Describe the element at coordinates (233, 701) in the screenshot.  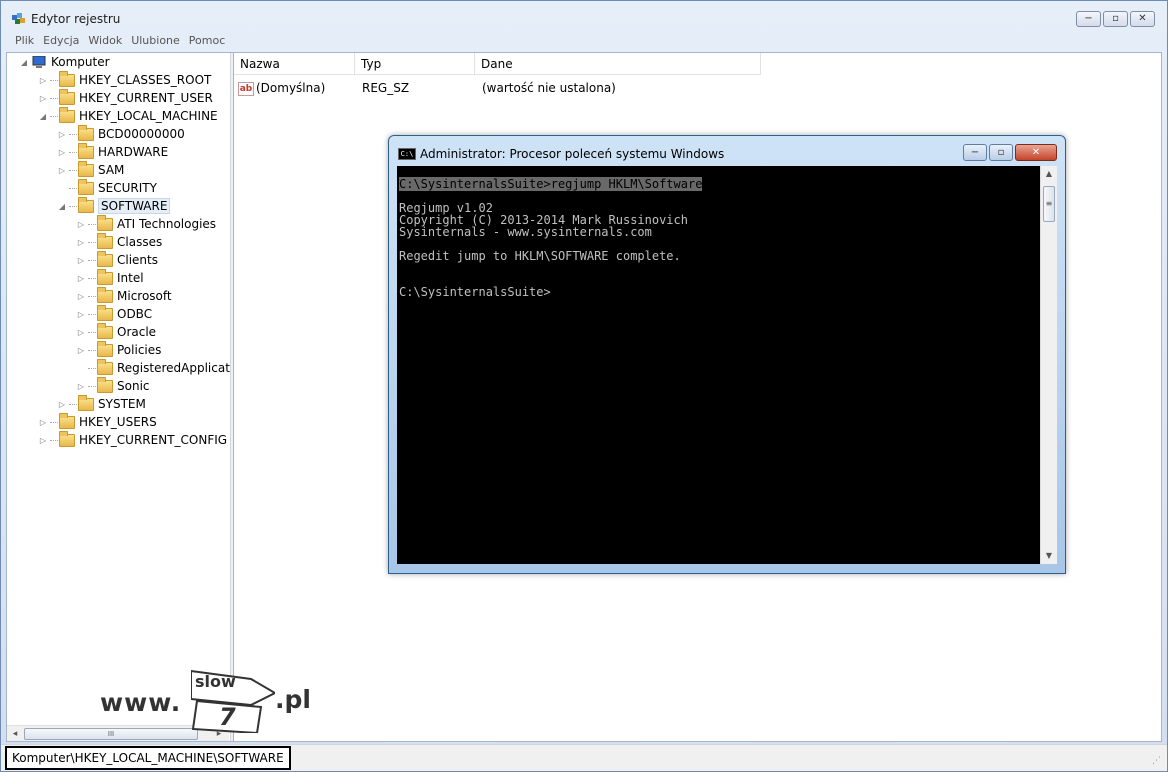
I see `slow7-logo: slow 7` at that location.